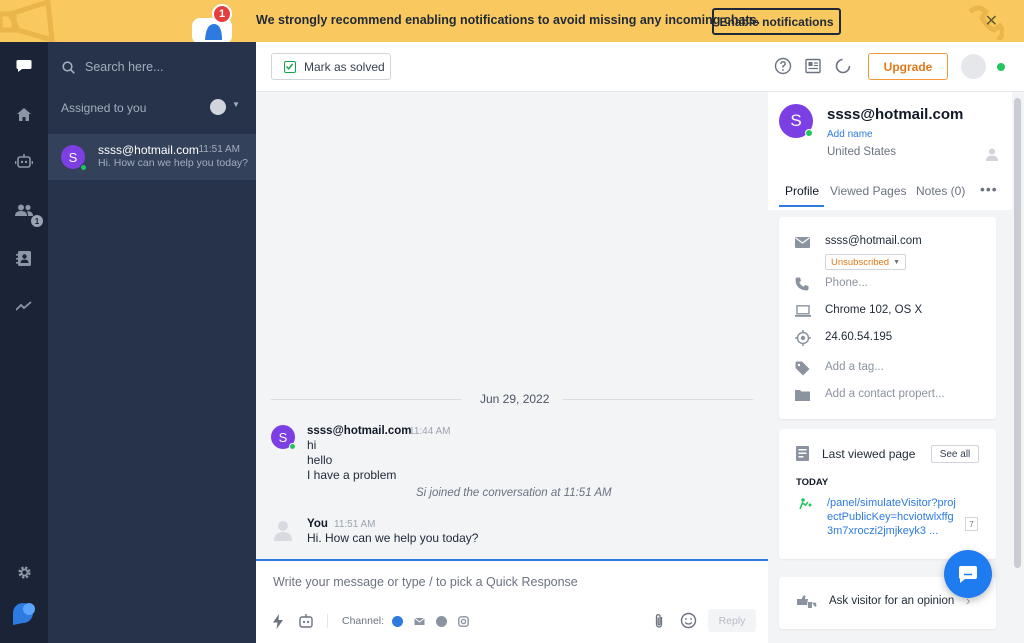 The width and height of the screenshot is (1024, 643). What do you see at coordinates (37, 221) in the screenshot?
I see `team-badge: 1` at bounding box center [37, 221].